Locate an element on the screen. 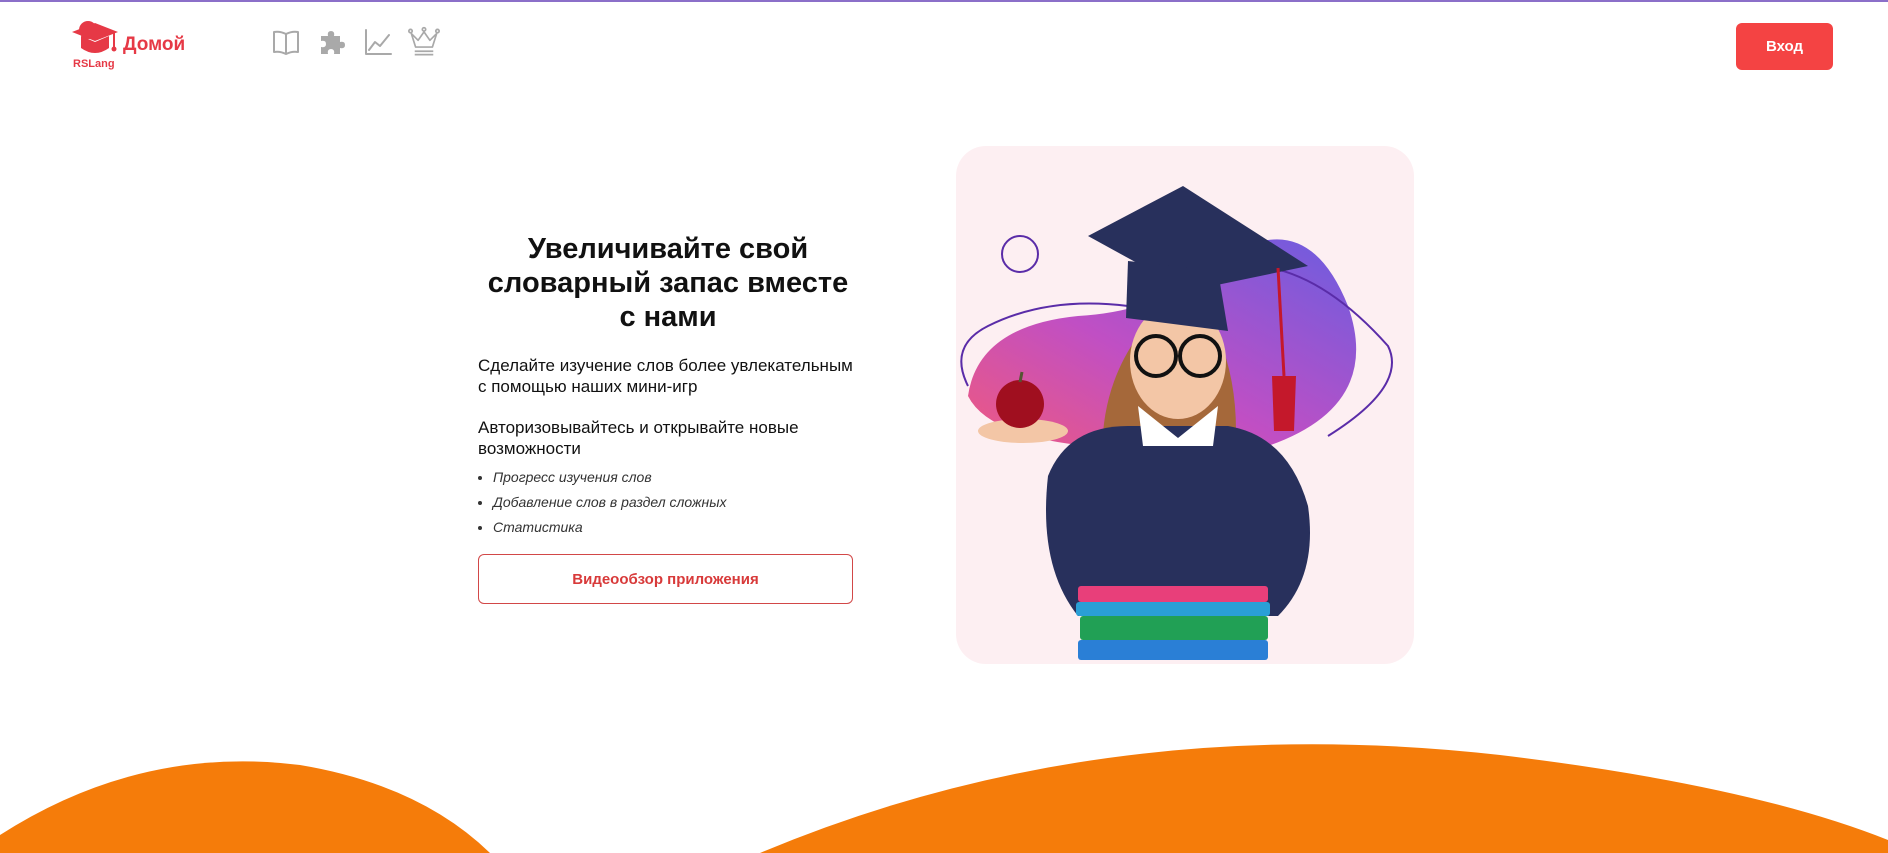 This screenshot has width=1888, height=853. nav-leaderboard is located at coordinates (424, 42).